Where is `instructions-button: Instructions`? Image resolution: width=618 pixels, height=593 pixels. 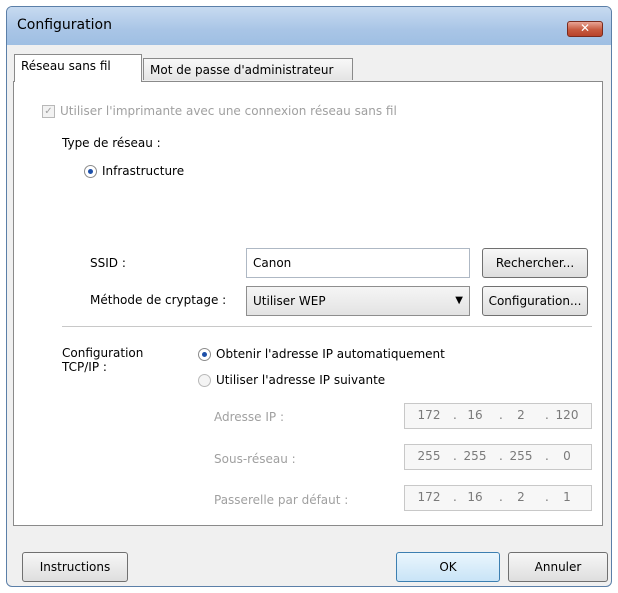
instructions-button: Instructions is located at coordinates (75, 567).